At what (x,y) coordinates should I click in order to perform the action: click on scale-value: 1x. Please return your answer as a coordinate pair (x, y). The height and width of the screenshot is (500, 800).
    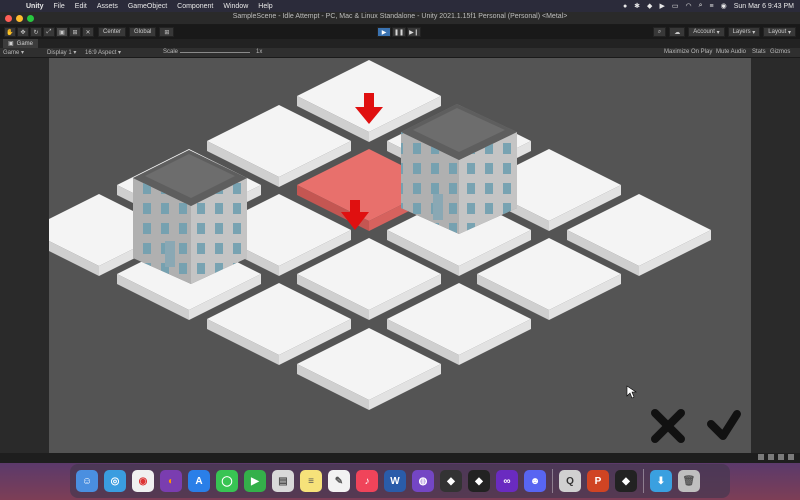
    Looking at the image, I should click on (259, 52).